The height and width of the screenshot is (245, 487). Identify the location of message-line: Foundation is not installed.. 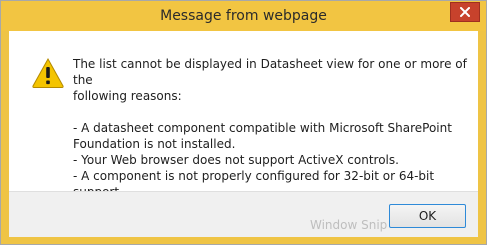
(154, 144).